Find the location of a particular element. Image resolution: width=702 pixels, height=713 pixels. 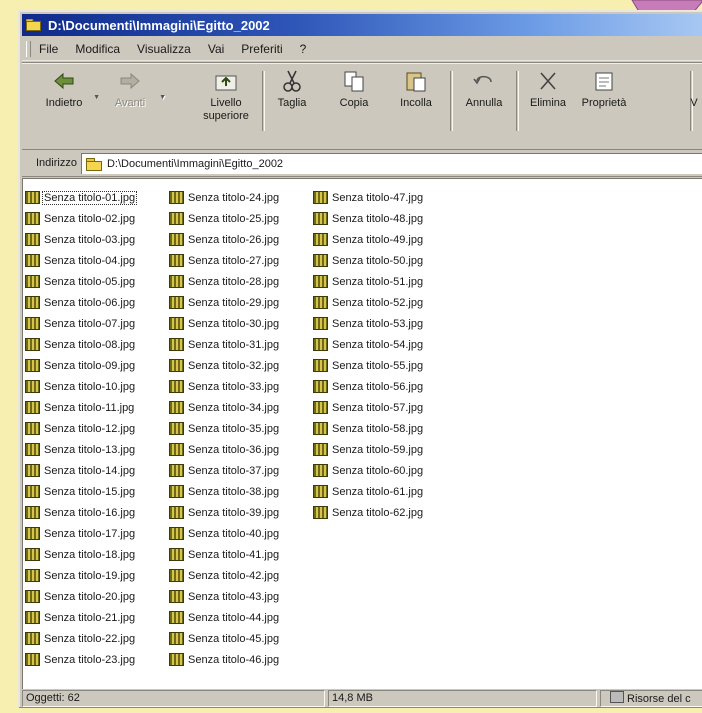

properties-button: Proprietà is located at coordinates (604, 89).